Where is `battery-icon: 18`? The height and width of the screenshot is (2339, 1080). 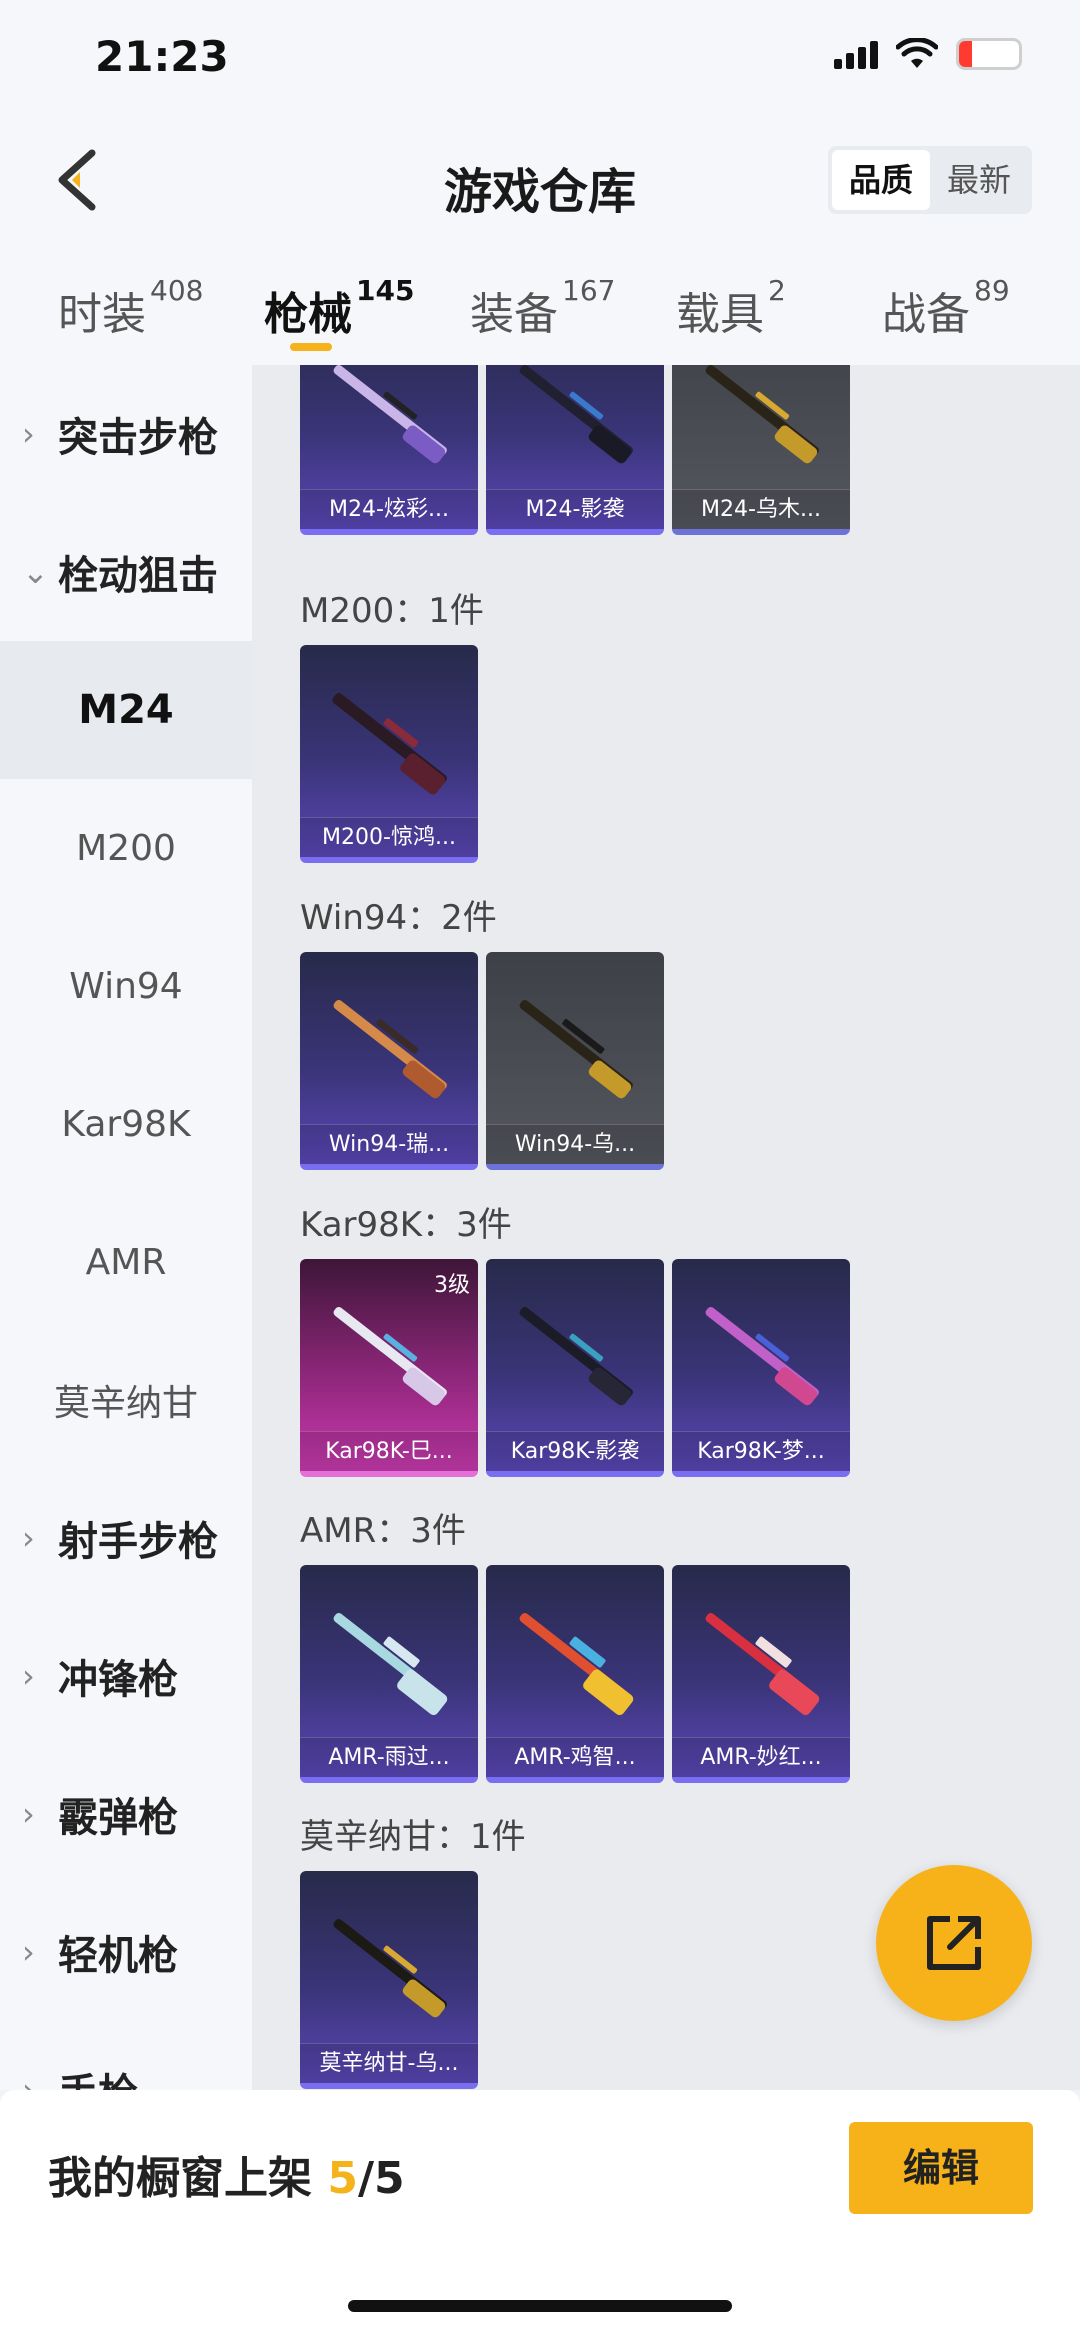
battery-icon: 18 is located at coordinates (989, 54).